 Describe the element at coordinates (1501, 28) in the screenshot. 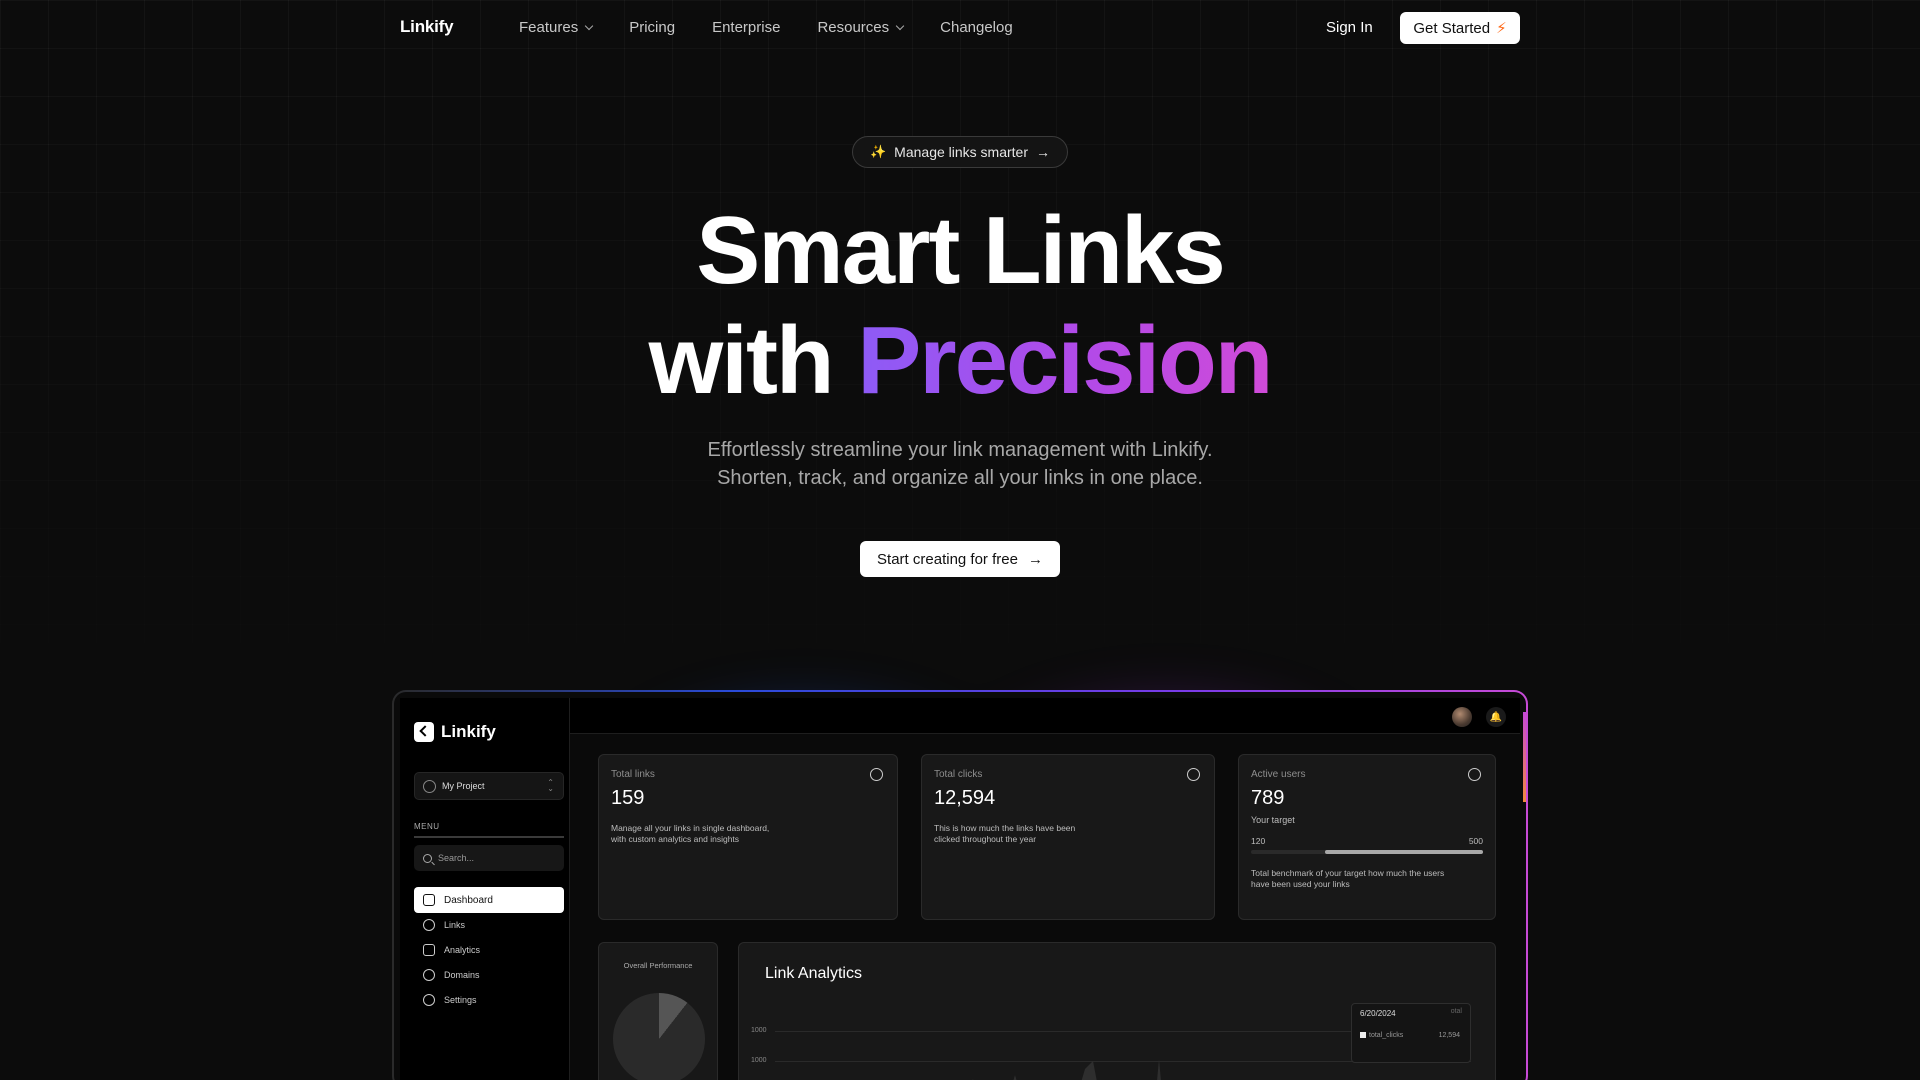

I see `lightning-icon: ⚡` at that location.